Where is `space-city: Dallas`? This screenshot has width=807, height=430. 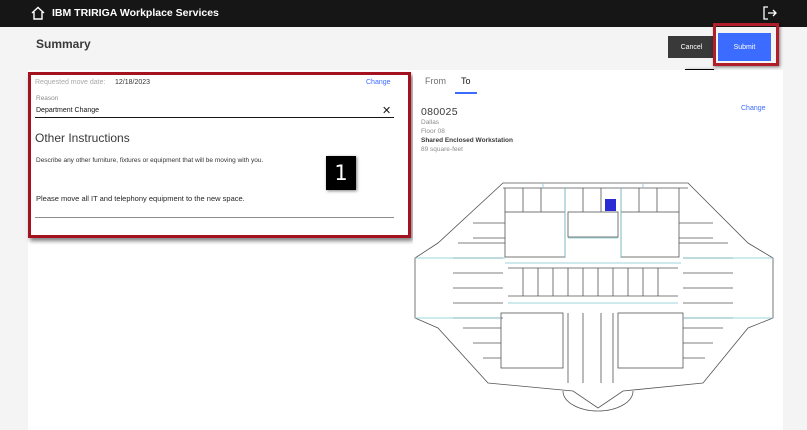
space-city: Dallas is located at coordinates (430, 122).